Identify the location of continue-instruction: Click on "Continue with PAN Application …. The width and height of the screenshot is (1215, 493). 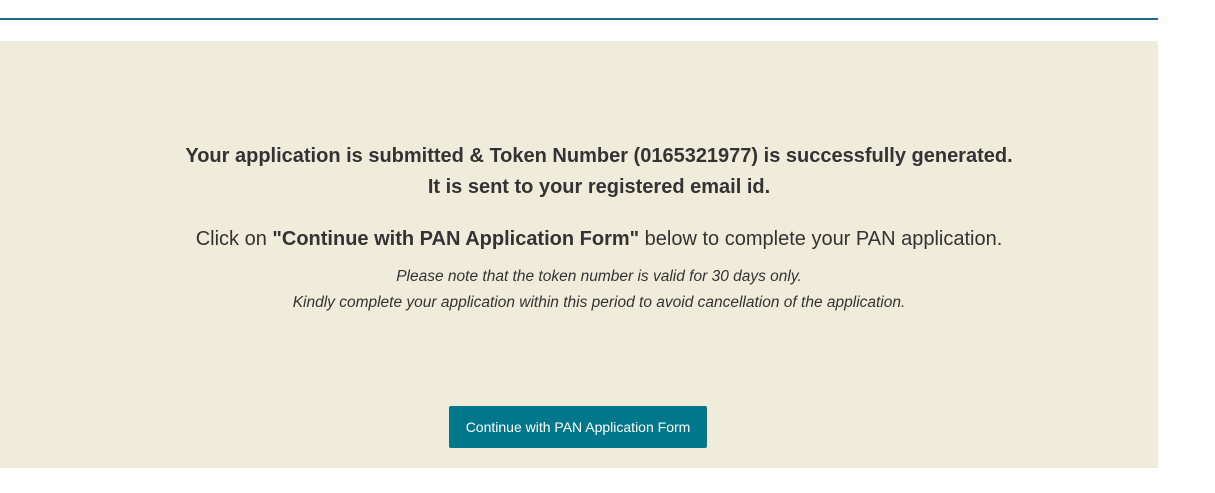
(579, 239).